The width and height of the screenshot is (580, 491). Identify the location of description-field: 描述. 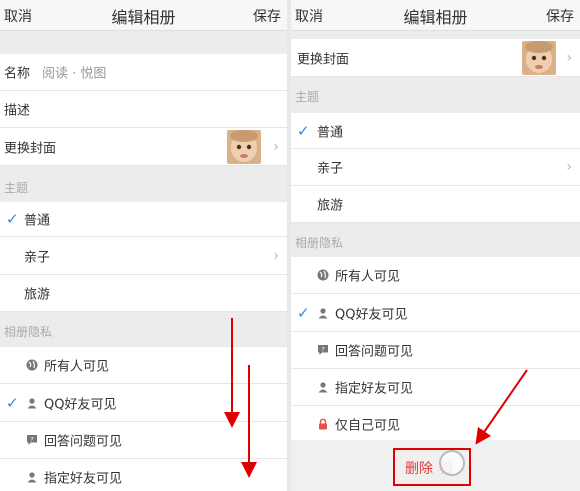
(143, 109).